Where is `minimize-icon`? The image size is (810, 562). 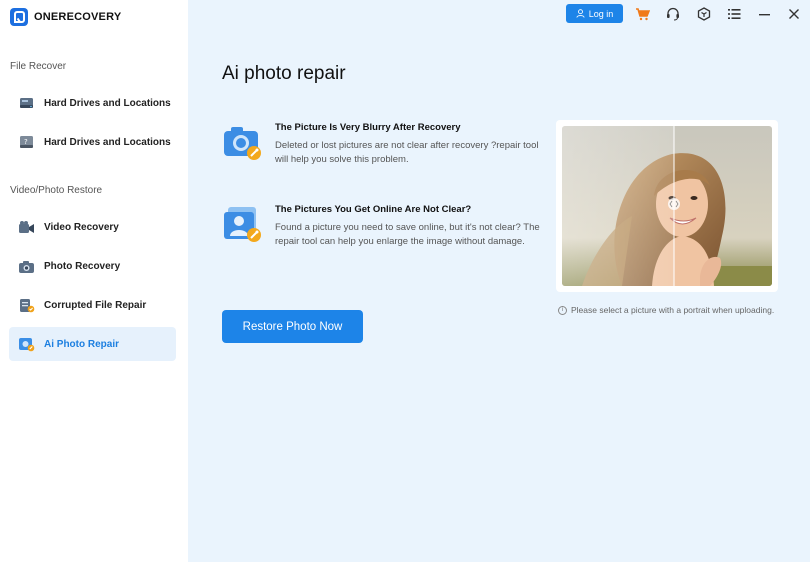 minimize-icon is located at coordinates (764, 14).